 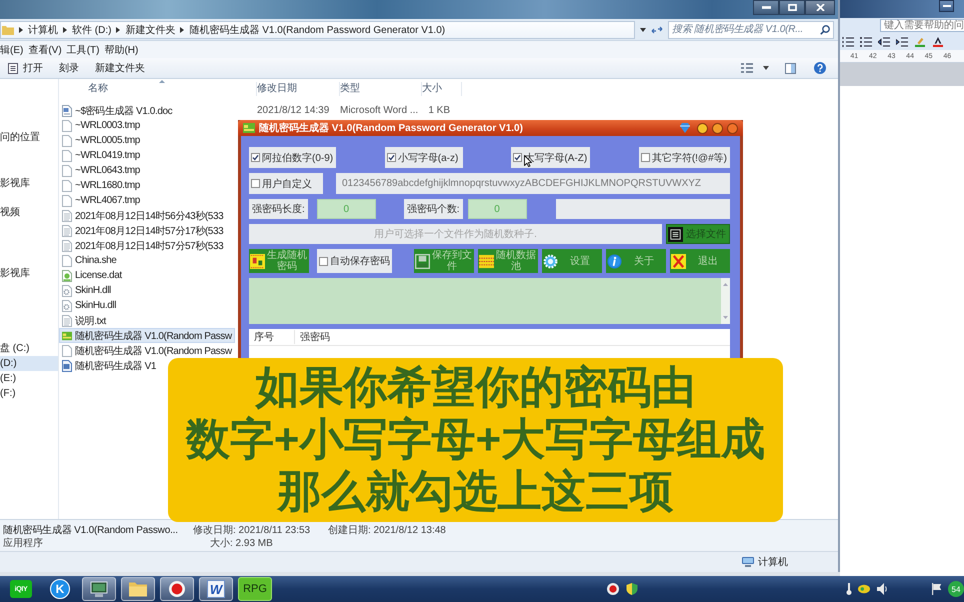 I want to click on checkbox: 自动保存密码, so click(x=354, y=261).